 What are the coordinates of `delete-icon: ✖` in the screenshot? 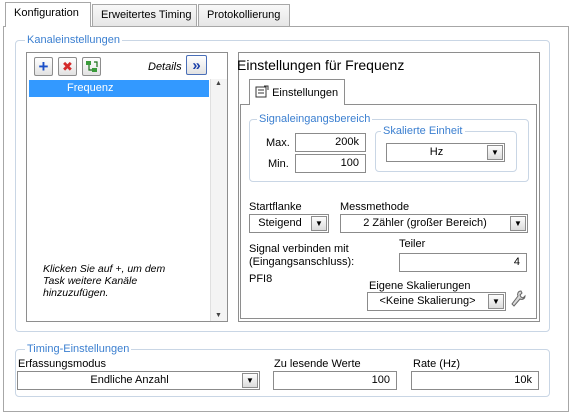 It's located at (67, 66).